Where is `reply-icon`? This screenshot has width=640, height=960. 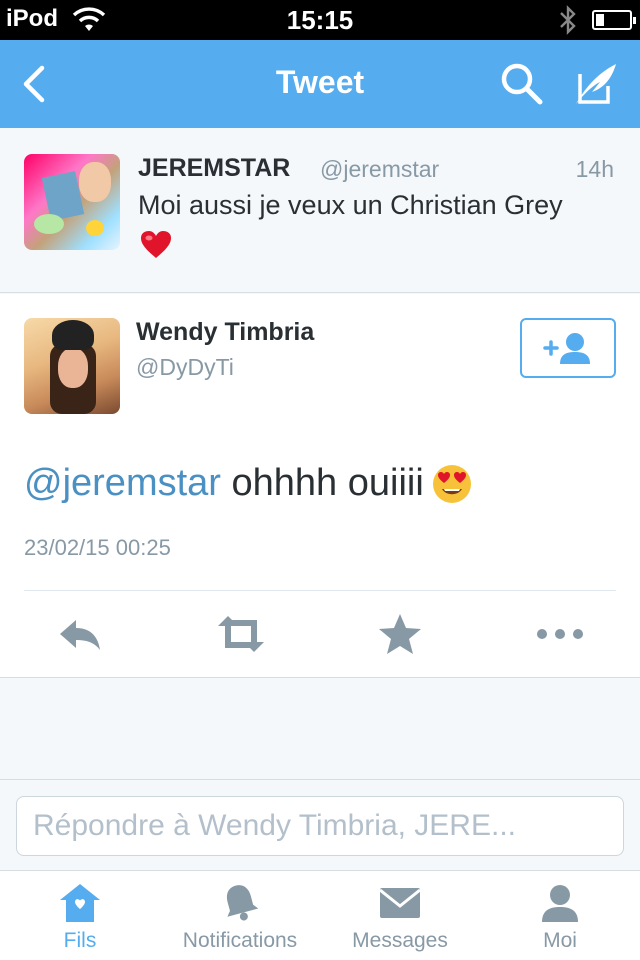 reply-icon is located at coordinates (80, 634).